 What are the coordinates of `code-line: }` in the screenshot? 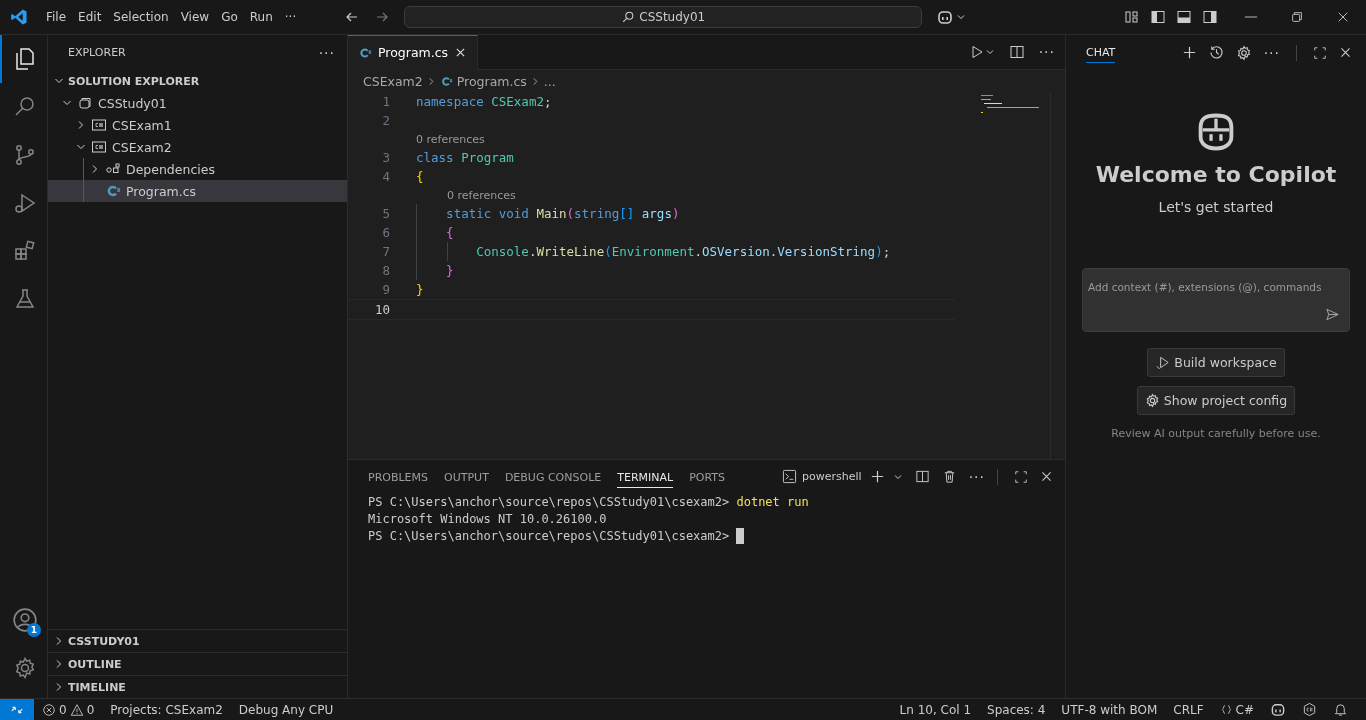 It's located at (420, 289).